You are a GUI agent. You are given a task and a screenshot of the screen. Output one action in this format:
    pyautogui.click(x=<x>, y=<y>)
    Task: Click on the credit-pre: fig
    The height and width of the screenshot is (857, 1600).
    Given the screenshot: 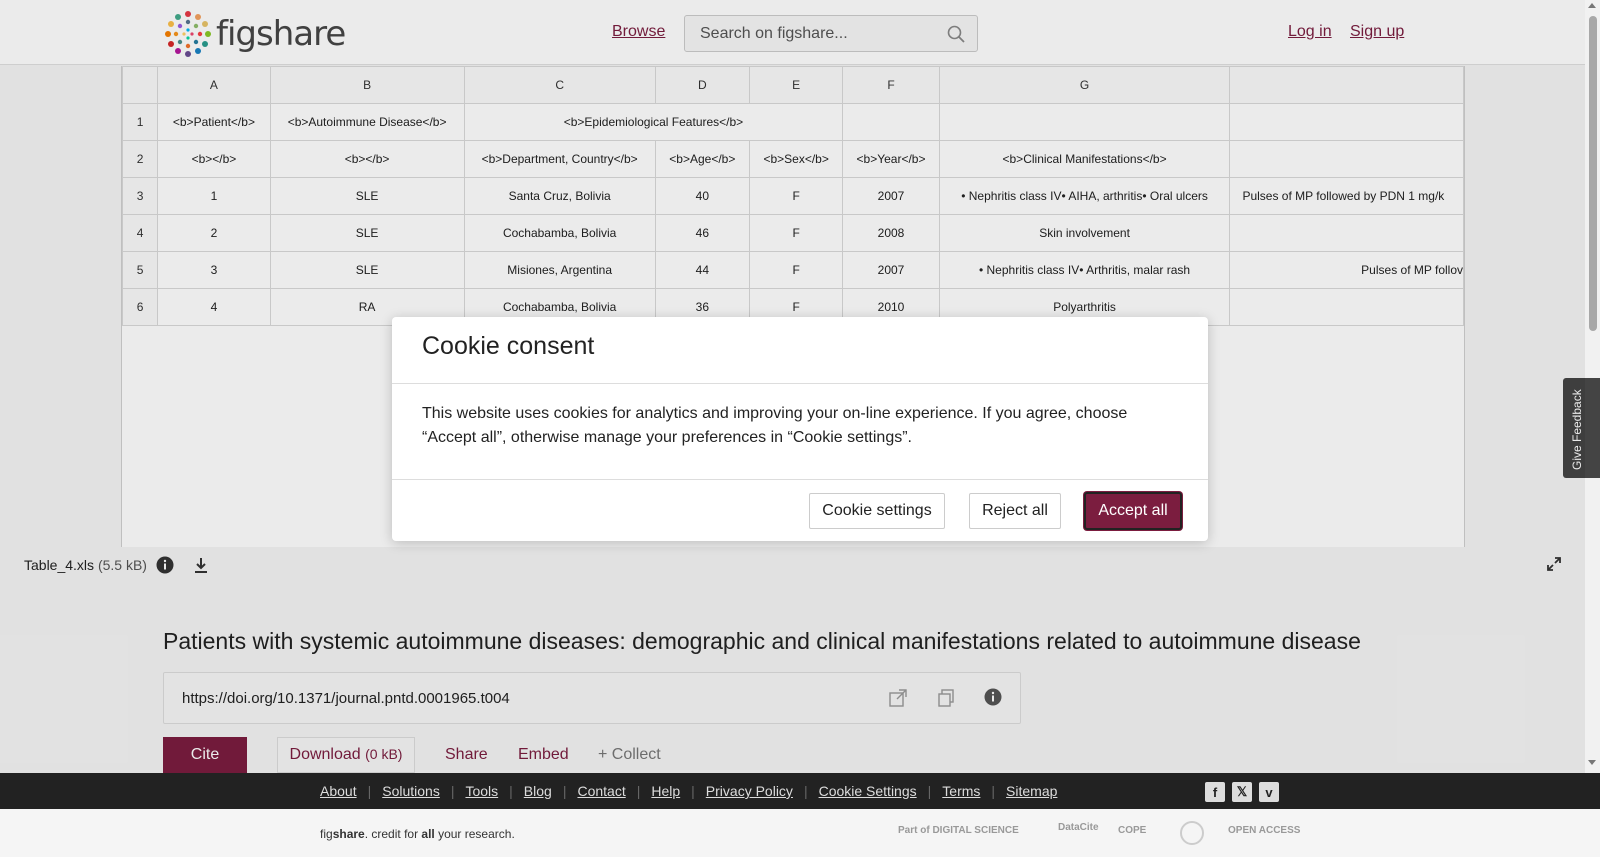 What is the action you would take?
    pyautogui.click(x=326, y=834)
    